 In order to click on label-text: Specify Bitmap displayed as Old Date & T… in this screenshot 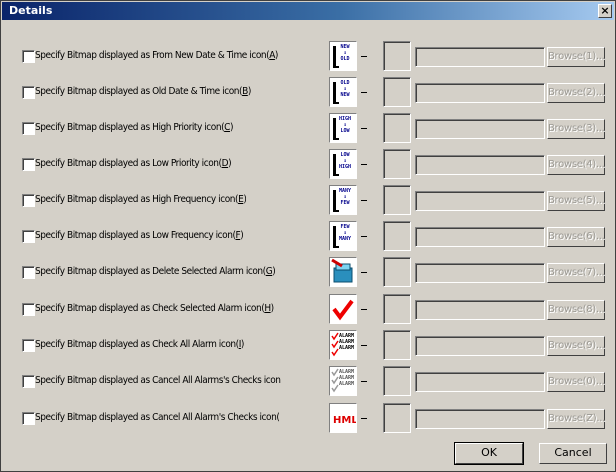, I will do `click(139, 91)`.